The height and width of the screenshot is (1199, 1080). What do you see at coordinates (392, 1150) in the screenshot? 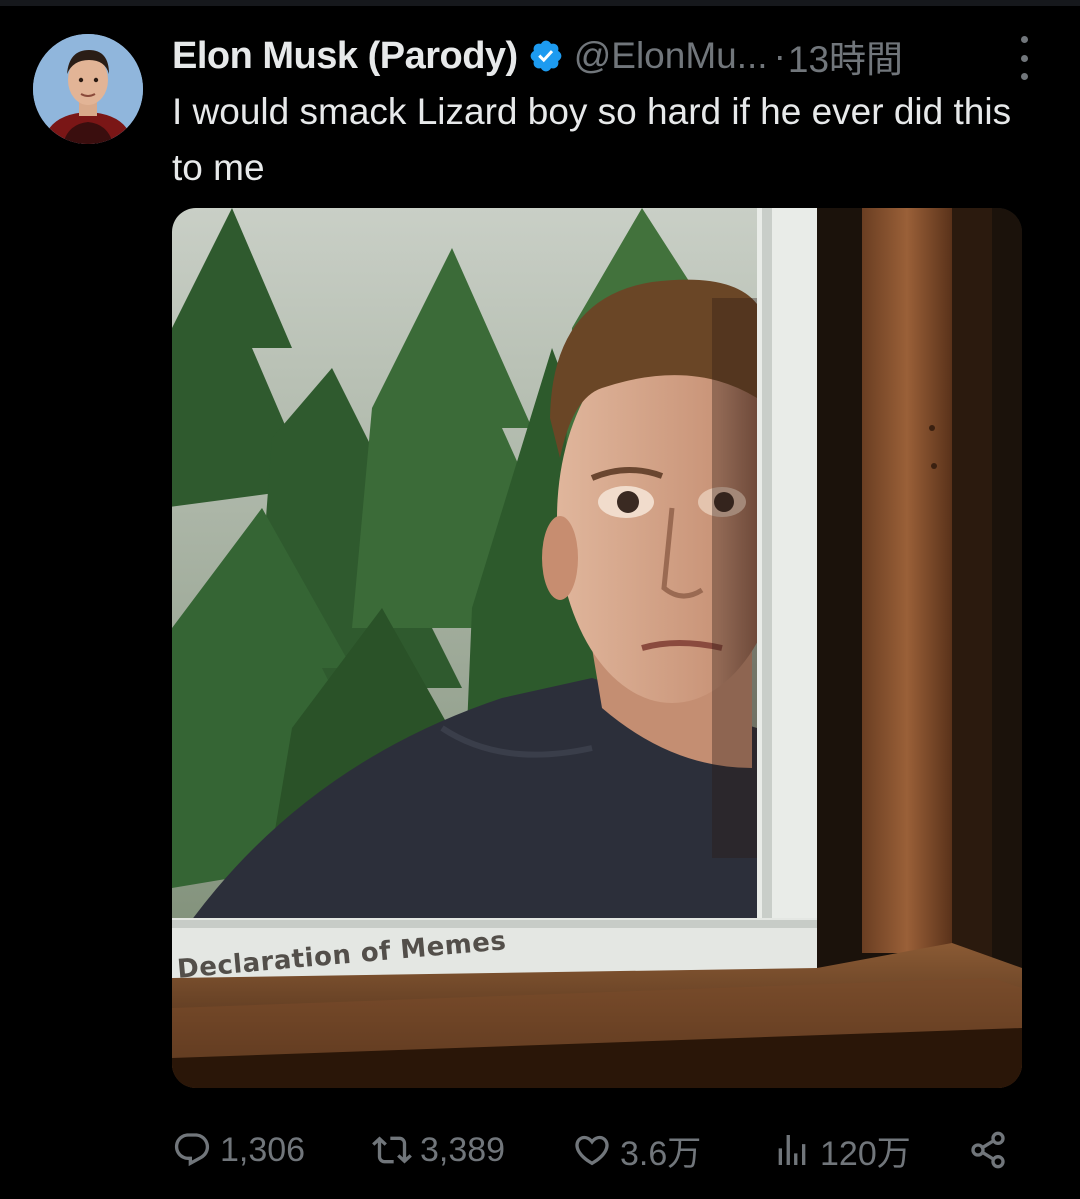
I see `repost-icon` at bounding box center [392, 1150].